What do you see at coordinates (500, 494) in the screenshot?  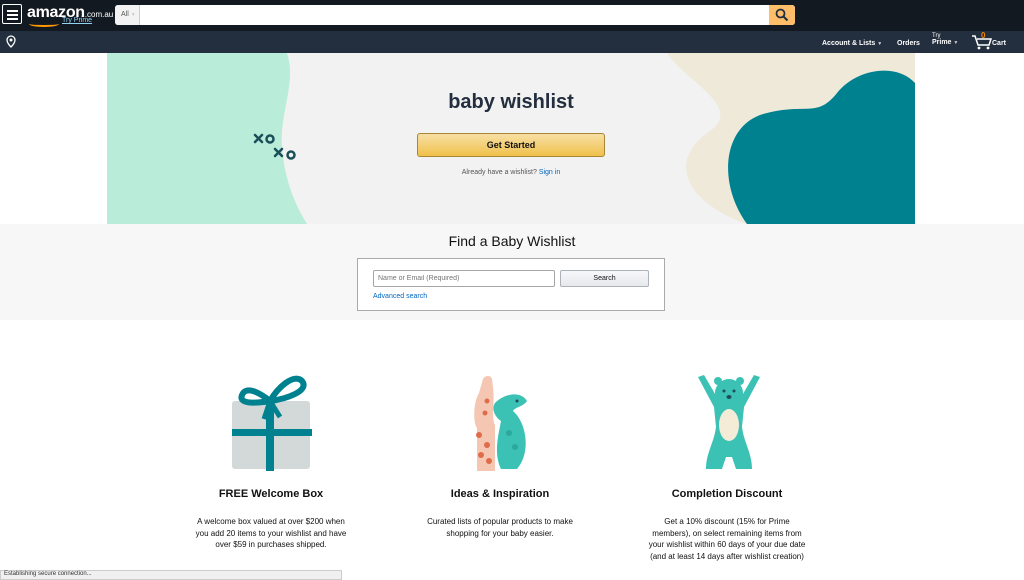 I see `feature-title: Ideas & Inspiration` at bounding box center [500, 494].